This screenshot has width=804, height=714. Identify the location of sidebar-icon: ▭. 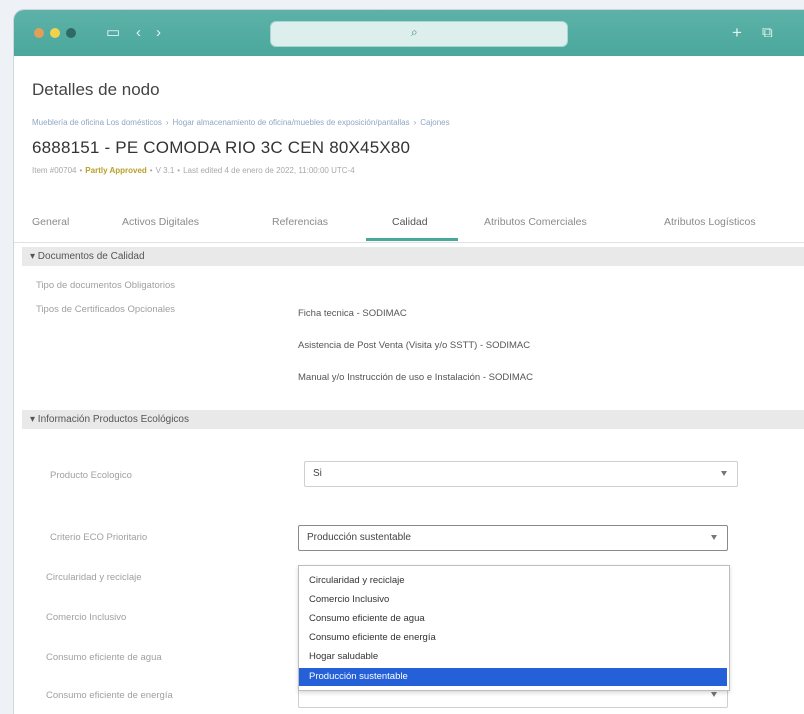
(113, 33).